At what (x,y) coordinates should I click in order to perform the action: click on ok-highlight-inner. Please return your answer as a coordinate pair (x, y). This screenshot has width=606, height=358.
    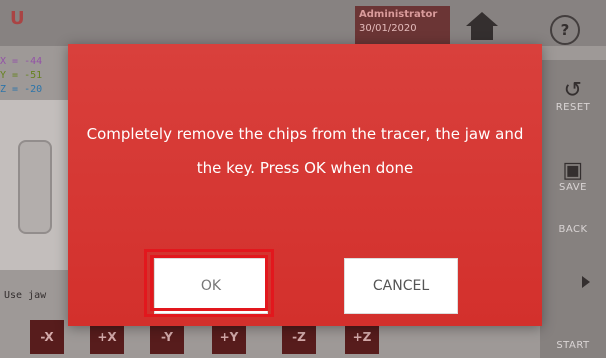
    Looking at the image, I should click on (209, 283).